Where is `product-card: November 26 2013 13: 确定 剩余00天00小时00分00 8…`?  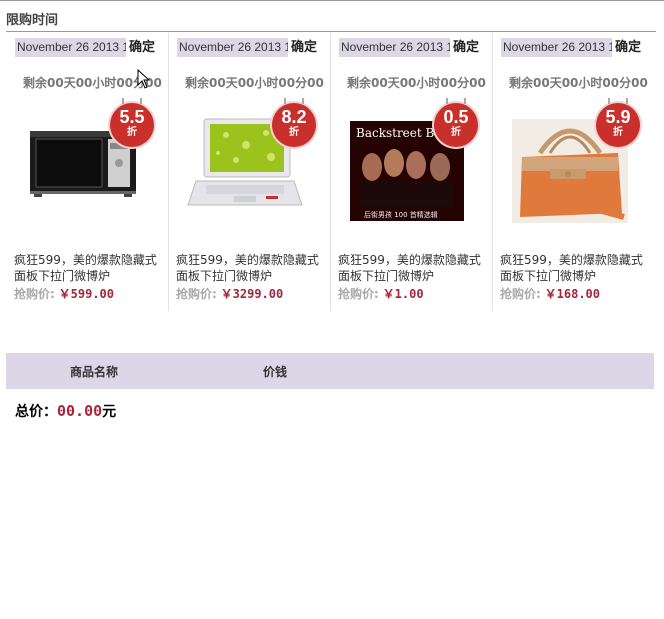 product-card: November 26 2013 13: 确定 剩余00天00小时00分00 8… is located at coordinates (249, 172).